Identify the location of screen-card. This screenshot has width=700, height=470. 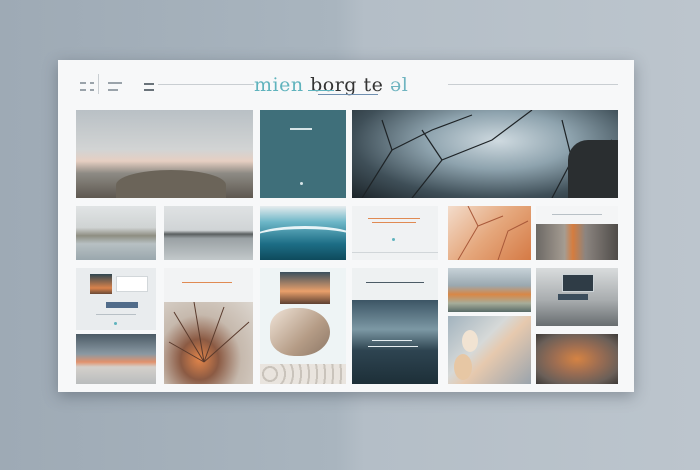
(577, 297).